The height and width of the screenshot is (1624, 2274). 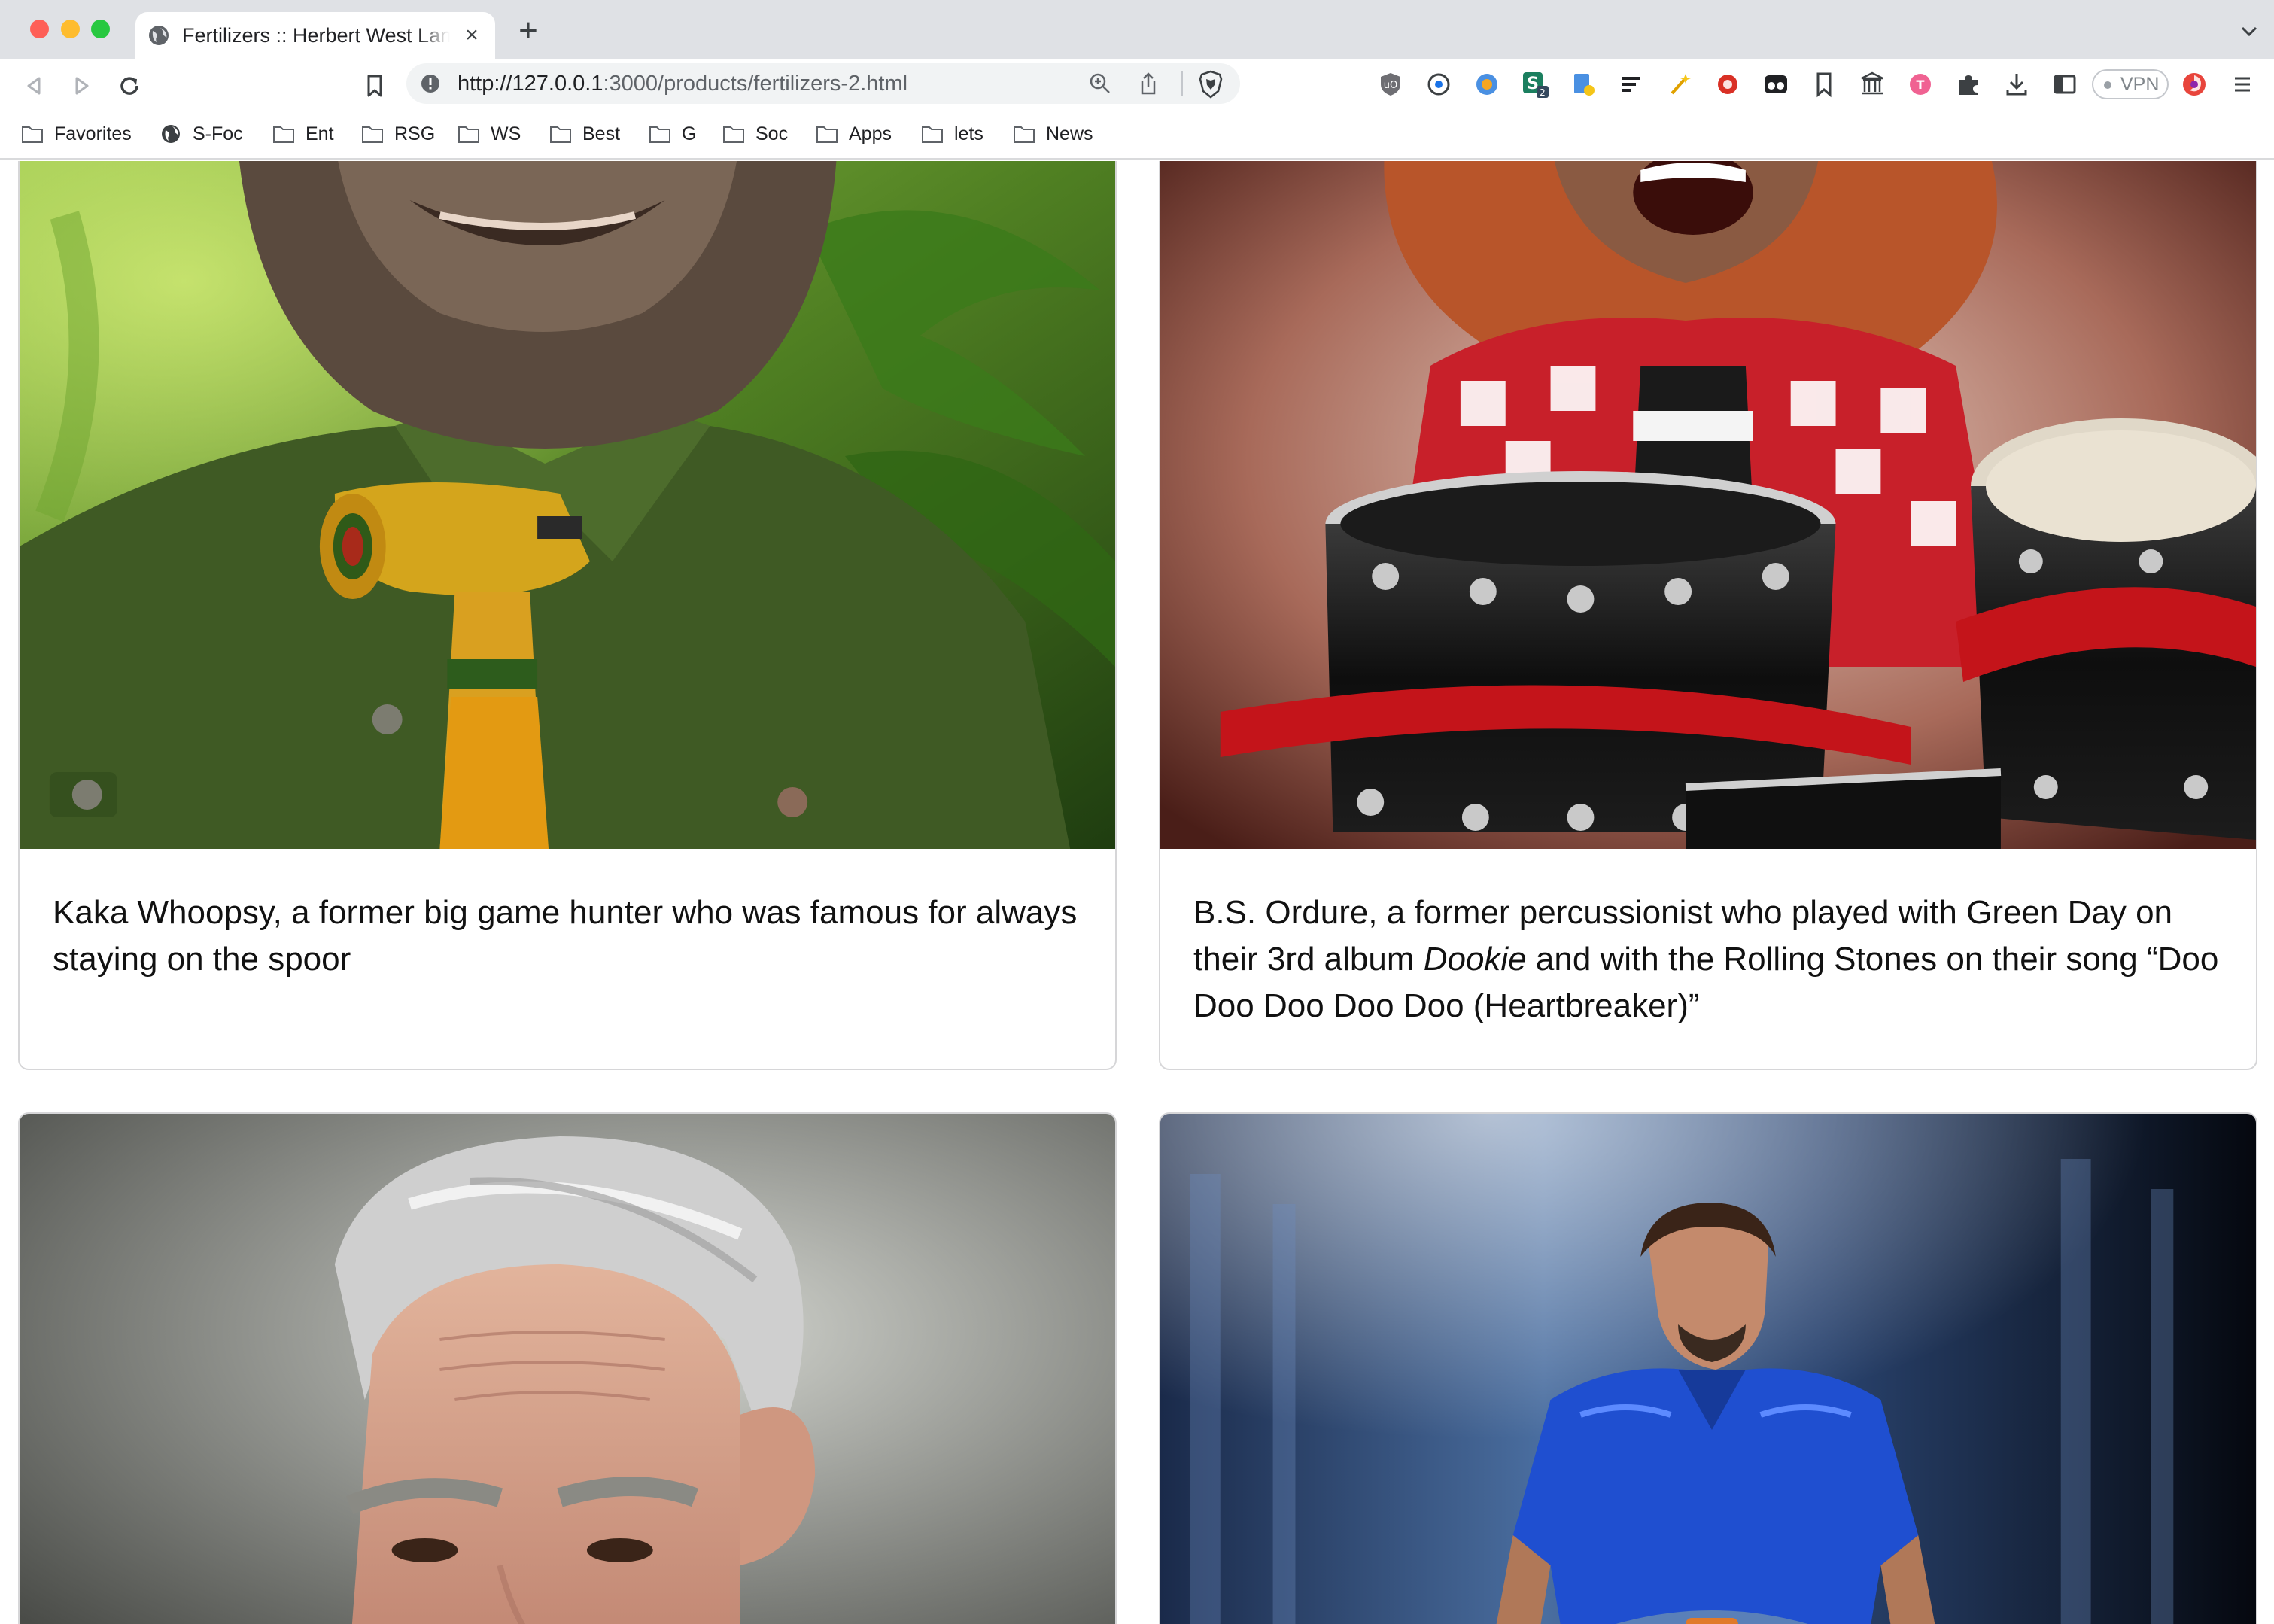 I want to click on zoom-window-button, so click(x=100, y=29).